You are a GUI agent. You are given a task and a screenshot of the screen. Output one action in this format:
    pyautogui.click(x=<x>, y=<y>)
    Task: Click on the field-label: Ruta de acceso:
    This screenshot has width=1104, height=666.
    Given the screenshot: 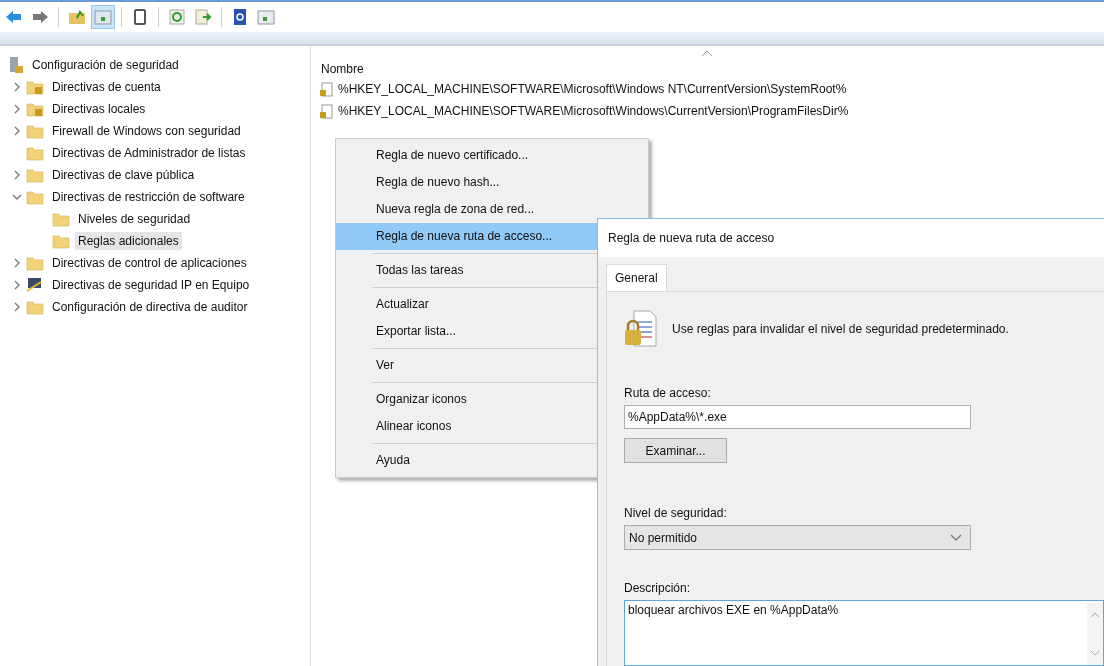 What is the action you would take?
    pyautogui.click(x=667, y=393)
    